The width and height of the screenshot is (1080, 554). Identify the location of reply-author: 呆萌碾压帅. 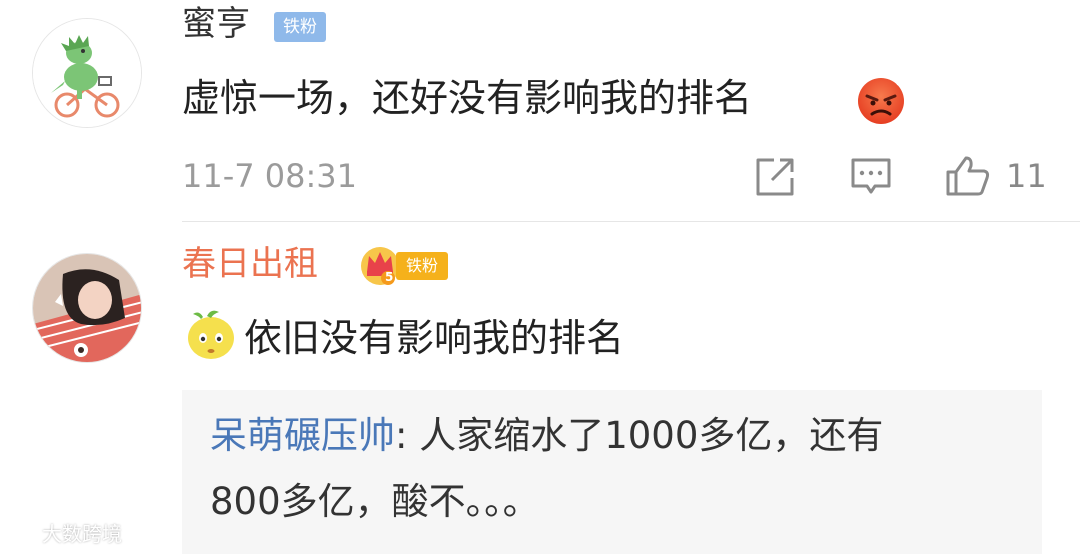
(302, 435).